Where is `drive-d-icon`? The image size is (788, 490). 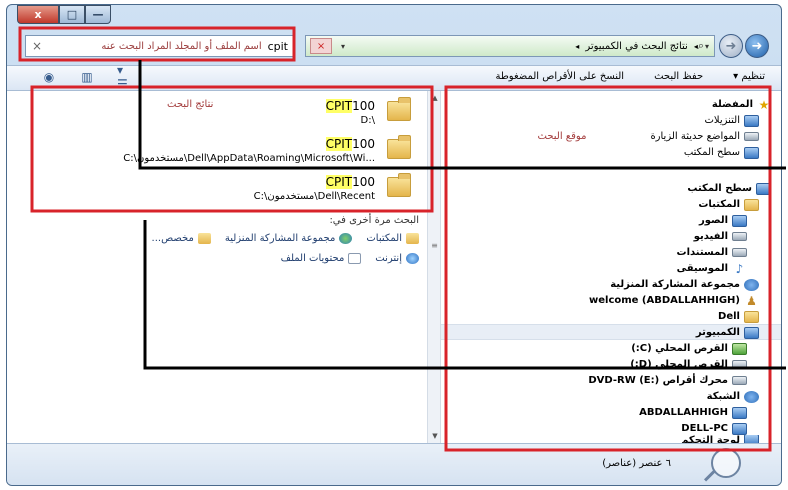
drive-d-icon is located at coordinates (739, 364).